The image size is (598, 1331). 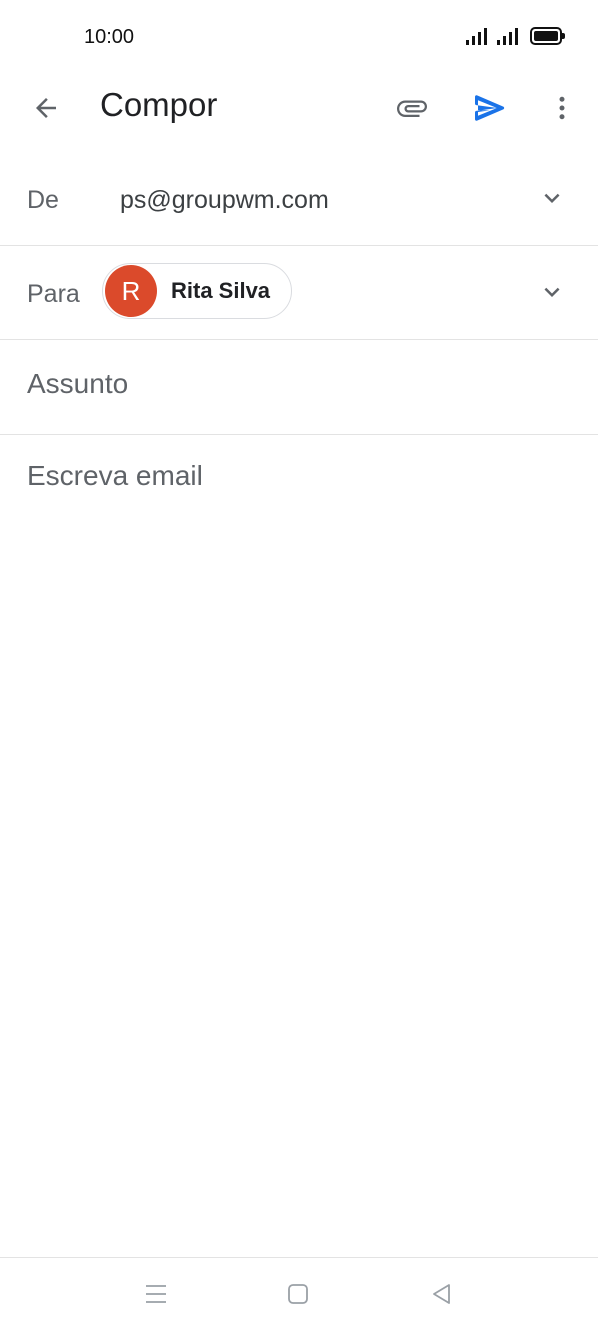 I want to click on home-button, so click(x=298, y=1294).